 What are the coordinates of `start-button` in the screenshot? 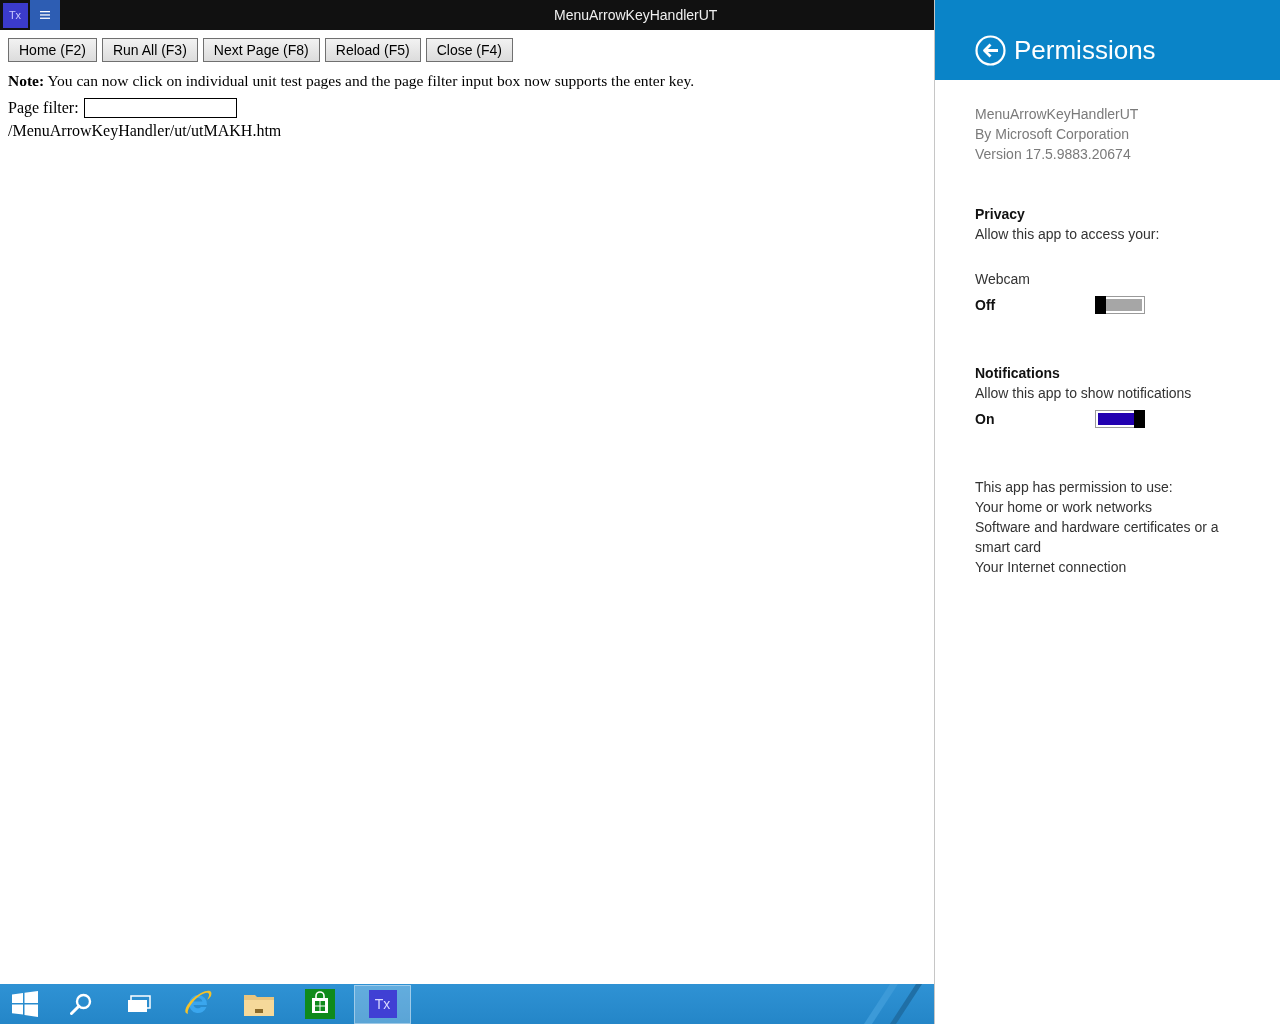 It's located at (25, 1004).